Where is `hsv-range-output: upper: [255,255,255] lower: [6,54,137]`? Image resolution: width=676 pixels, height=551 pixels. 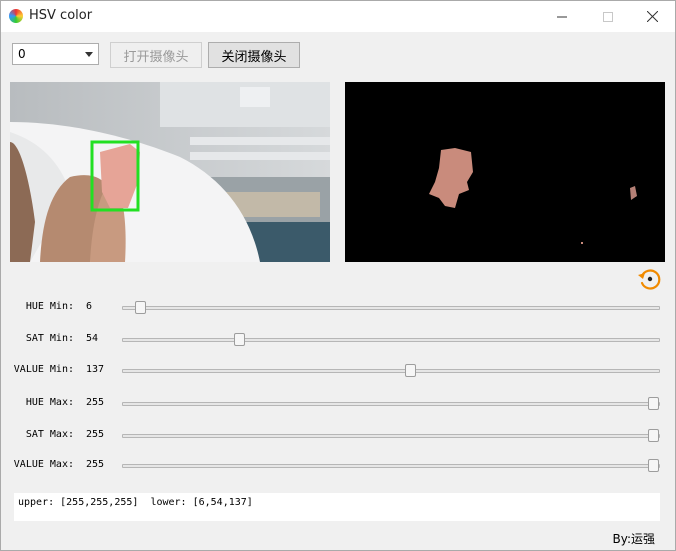
hsv-range-output: upper: [255,255,255] lower: [6,54,137] is located at coordinates (337, 507).